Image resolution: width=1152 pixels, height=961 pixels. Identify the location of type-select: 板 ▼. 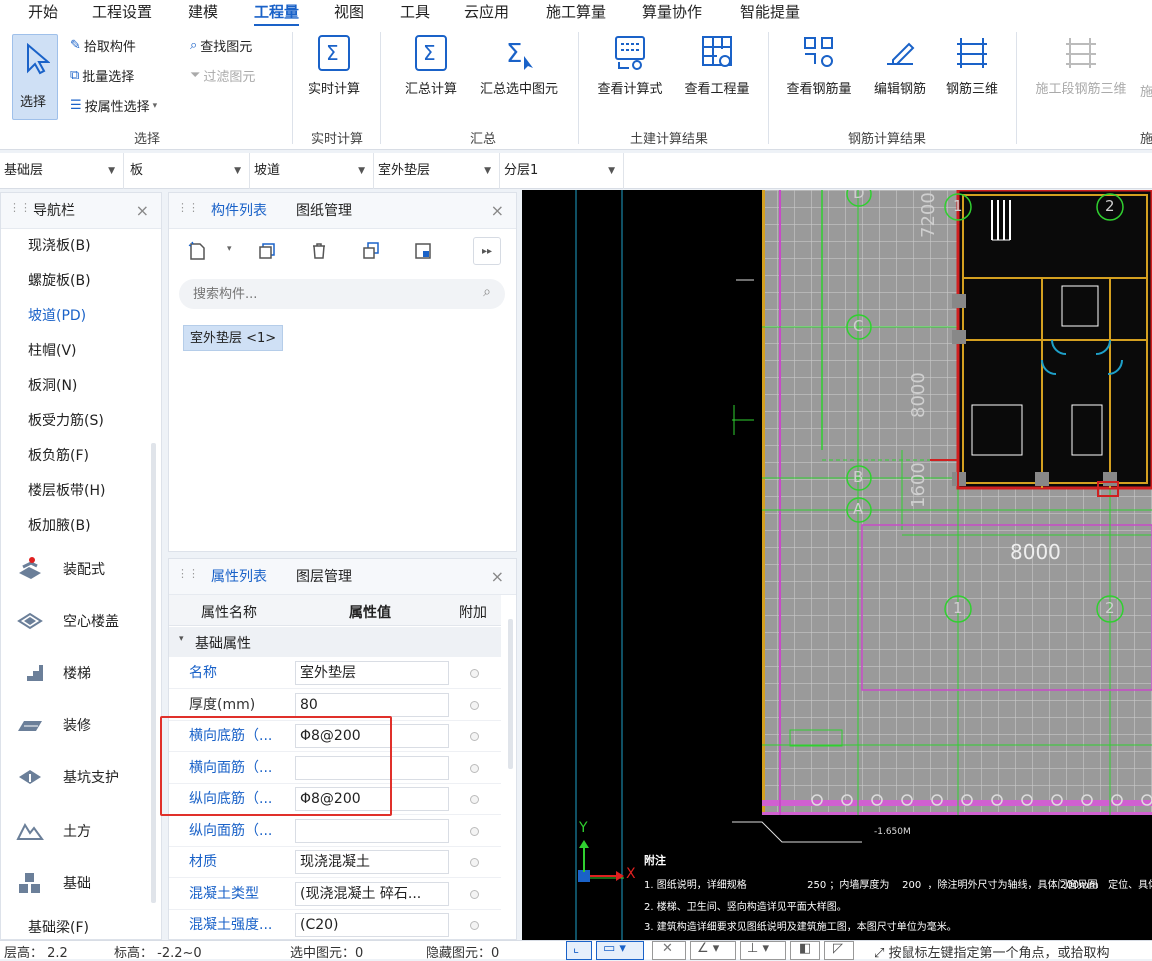
(188, 171).